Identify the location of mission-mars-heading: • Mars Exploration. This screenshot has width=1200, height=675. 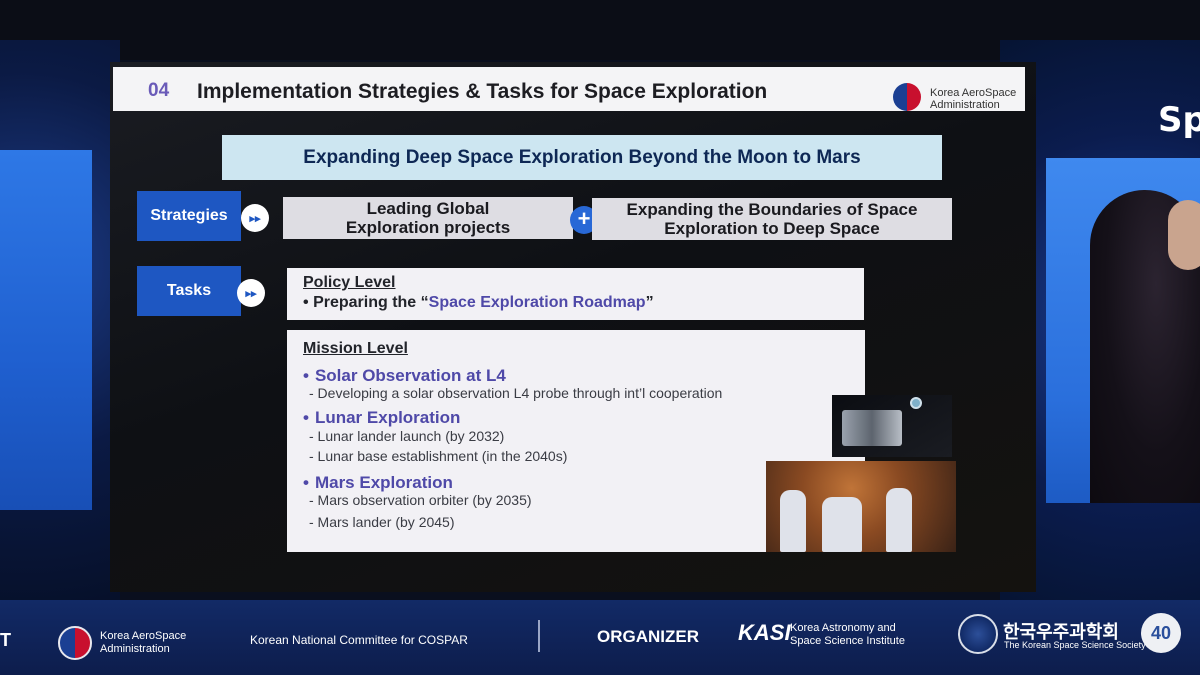
(378, 482).